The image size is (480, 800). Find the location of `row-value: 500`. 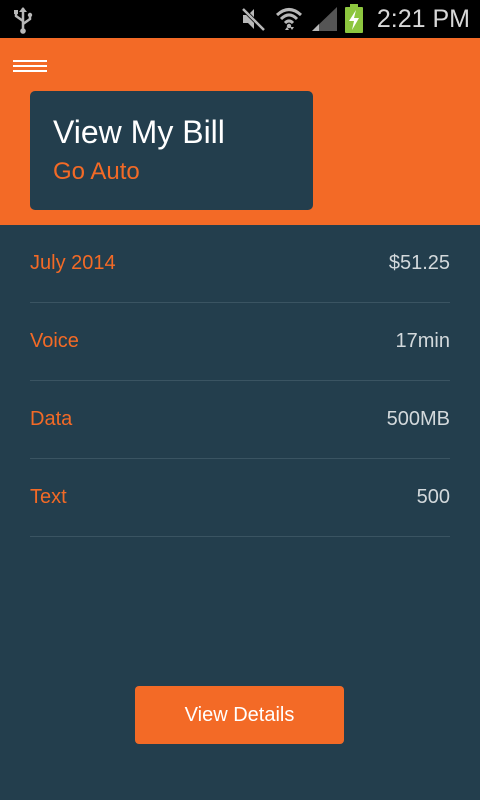

row-value: 500 is located at coordinates (433, 497).